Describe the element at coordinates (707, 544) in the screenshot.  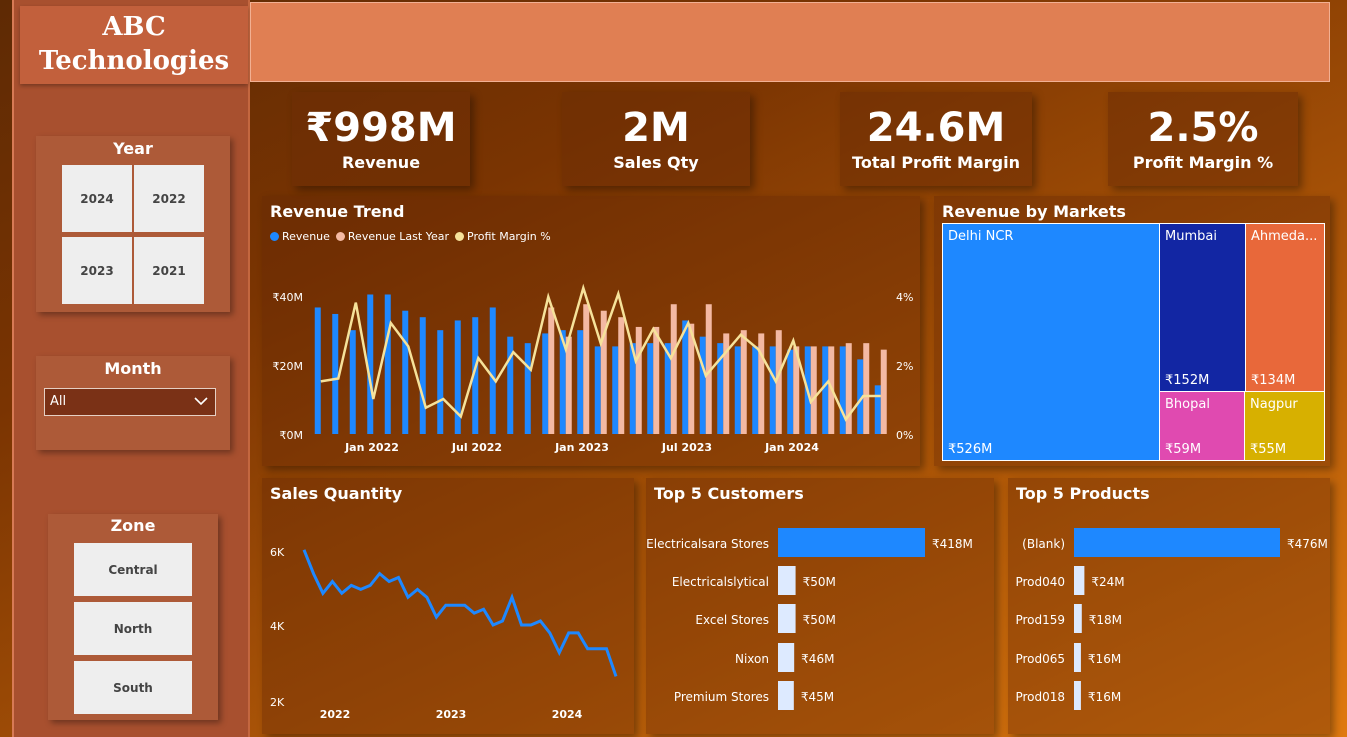
I see `customer-label: Electricalsara Stores` at that location.